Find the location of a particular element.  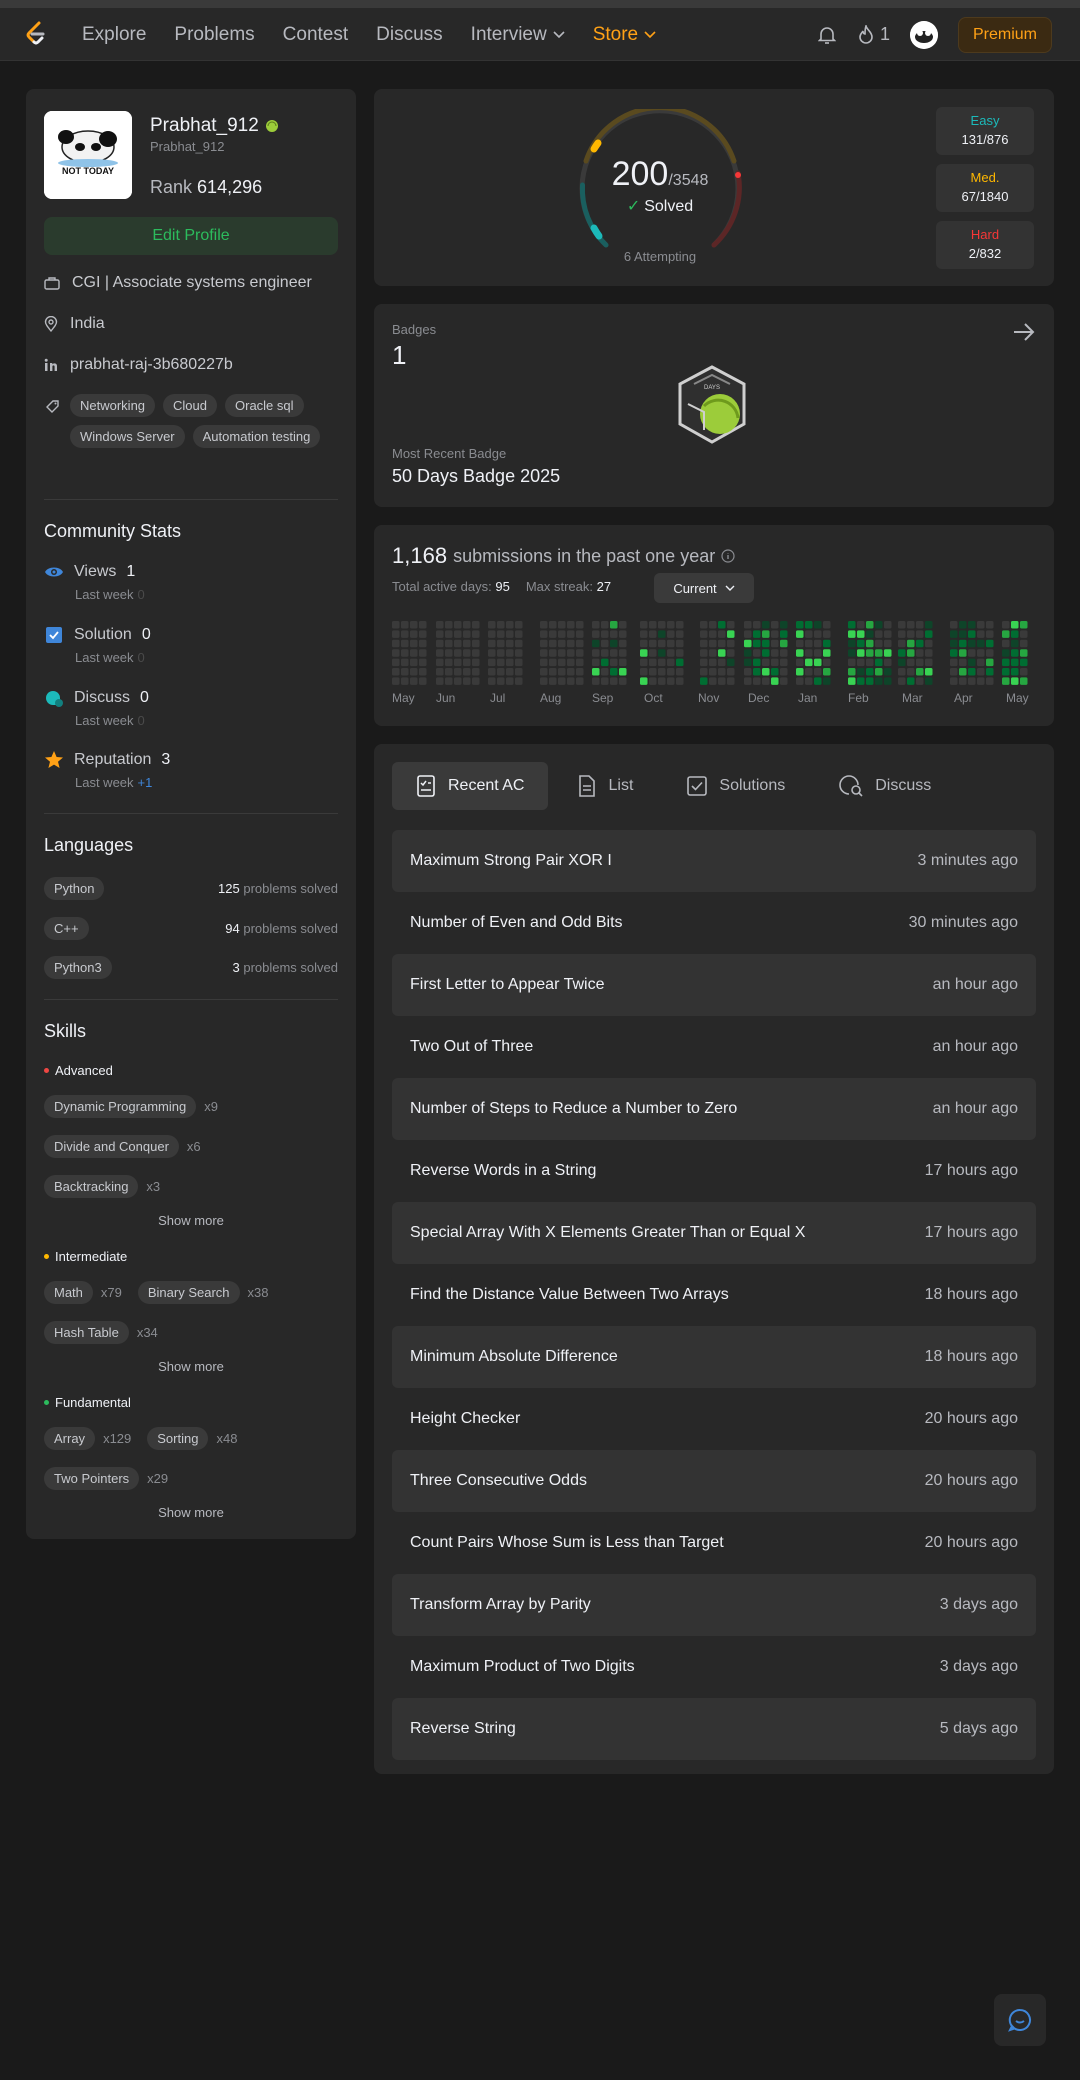

recent-ac-row: Maximum Strong Pair XOR I 3 minutes ago is located at coordinates (714, 861).